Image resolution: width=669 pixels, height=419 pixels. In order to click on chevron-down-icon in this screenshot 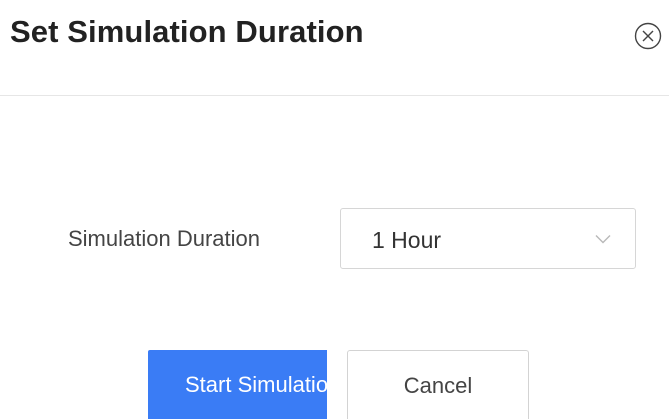, I will do `click(603, 239)`.